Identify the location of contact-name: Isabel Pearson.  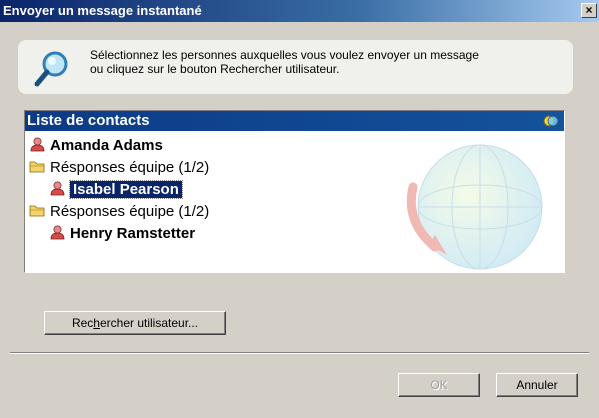
(126, 189).